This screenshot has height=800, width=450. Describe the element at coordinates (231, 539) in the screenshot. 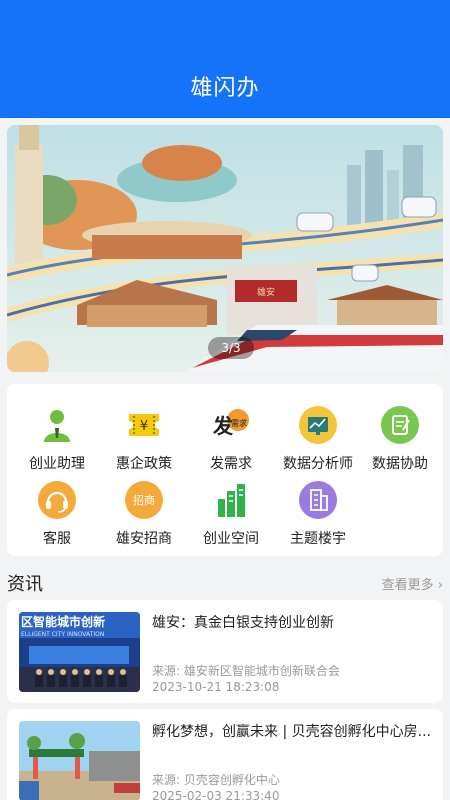

I see `menu-item-label: 创业空间` at that location.